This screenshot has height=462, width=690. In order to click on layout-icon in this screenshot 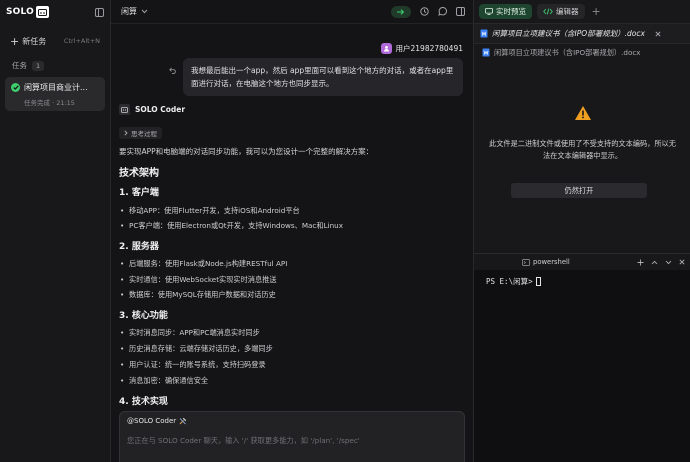, I will do `click(460, 11)`.